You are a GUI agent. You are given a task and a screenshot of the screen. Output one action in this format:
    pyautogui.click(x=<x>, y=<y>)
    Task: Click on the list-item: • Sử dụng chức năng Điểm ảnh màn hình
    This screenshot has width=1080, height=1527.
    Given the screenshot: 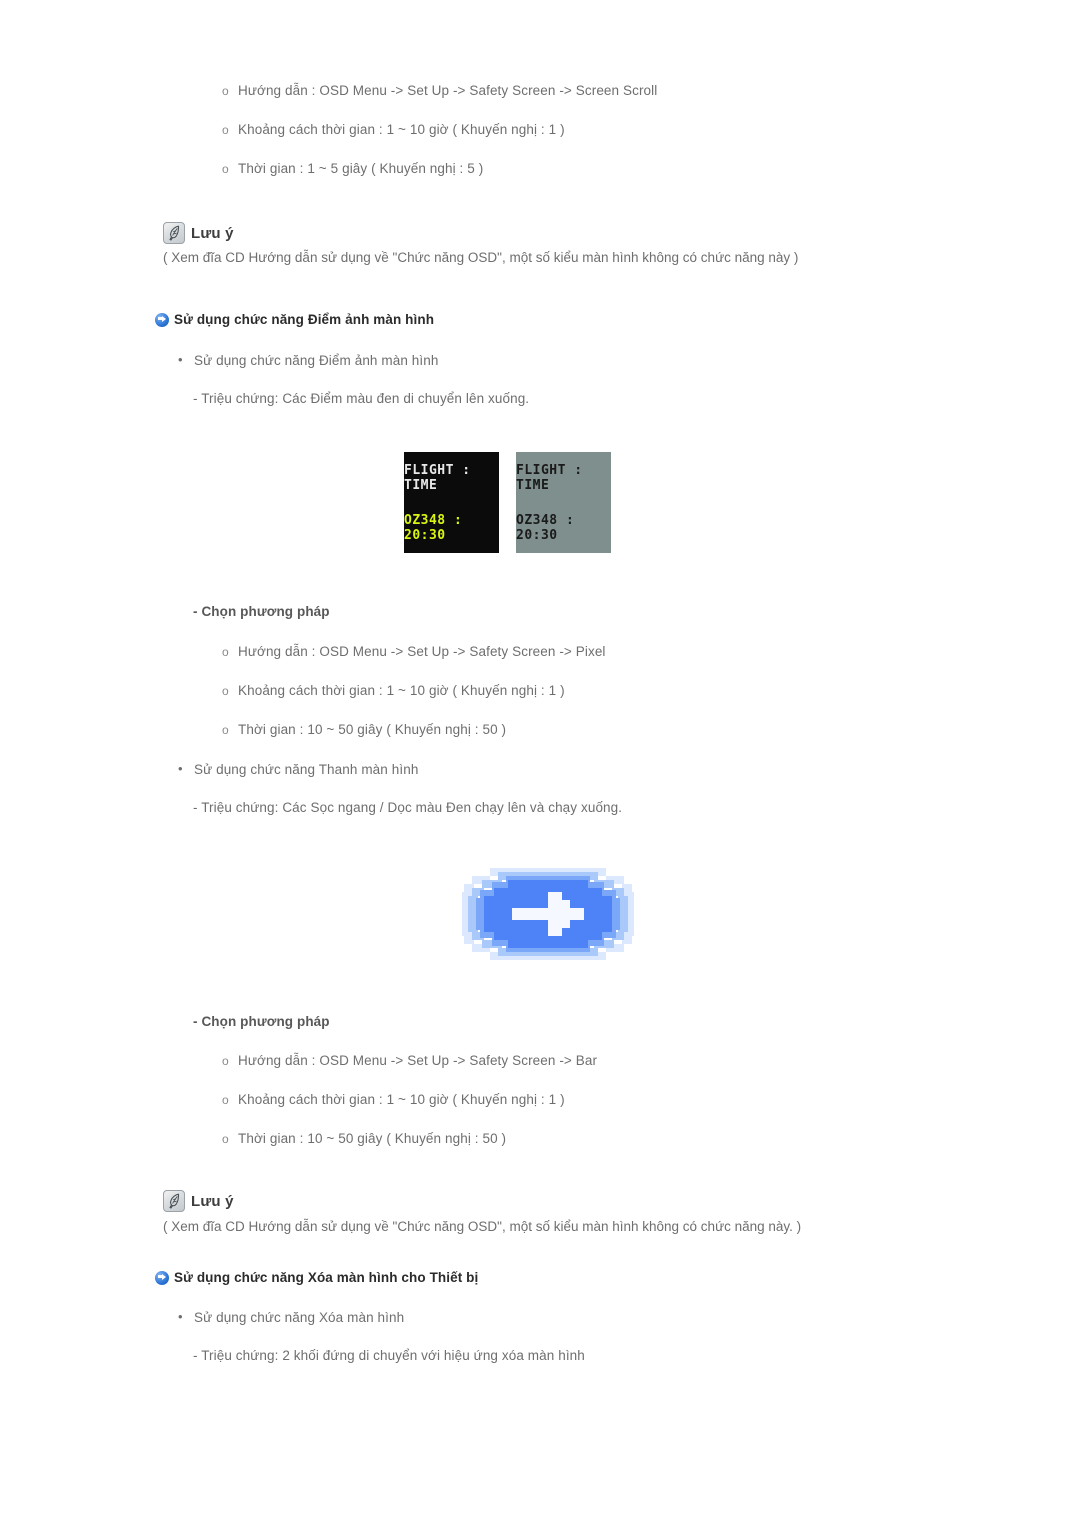 What is the action you would take?
    pyautogui.click(x=308, y=360)
    